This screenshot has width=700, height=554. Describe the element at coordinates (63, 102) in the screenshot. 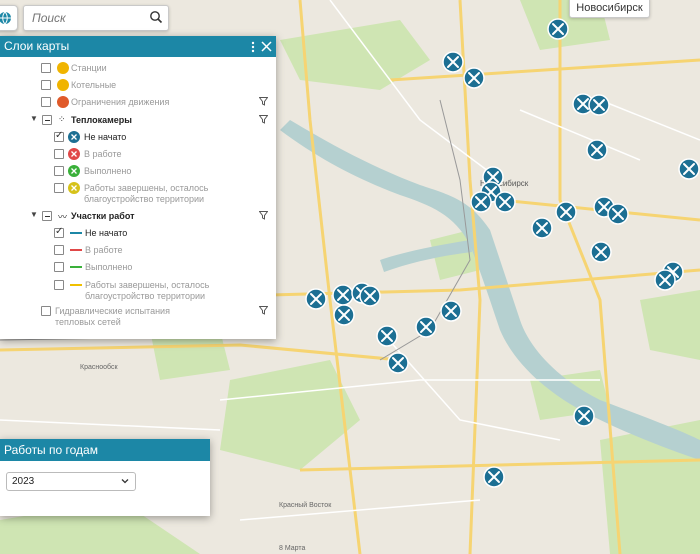

I see `restriction-icon` at that location.